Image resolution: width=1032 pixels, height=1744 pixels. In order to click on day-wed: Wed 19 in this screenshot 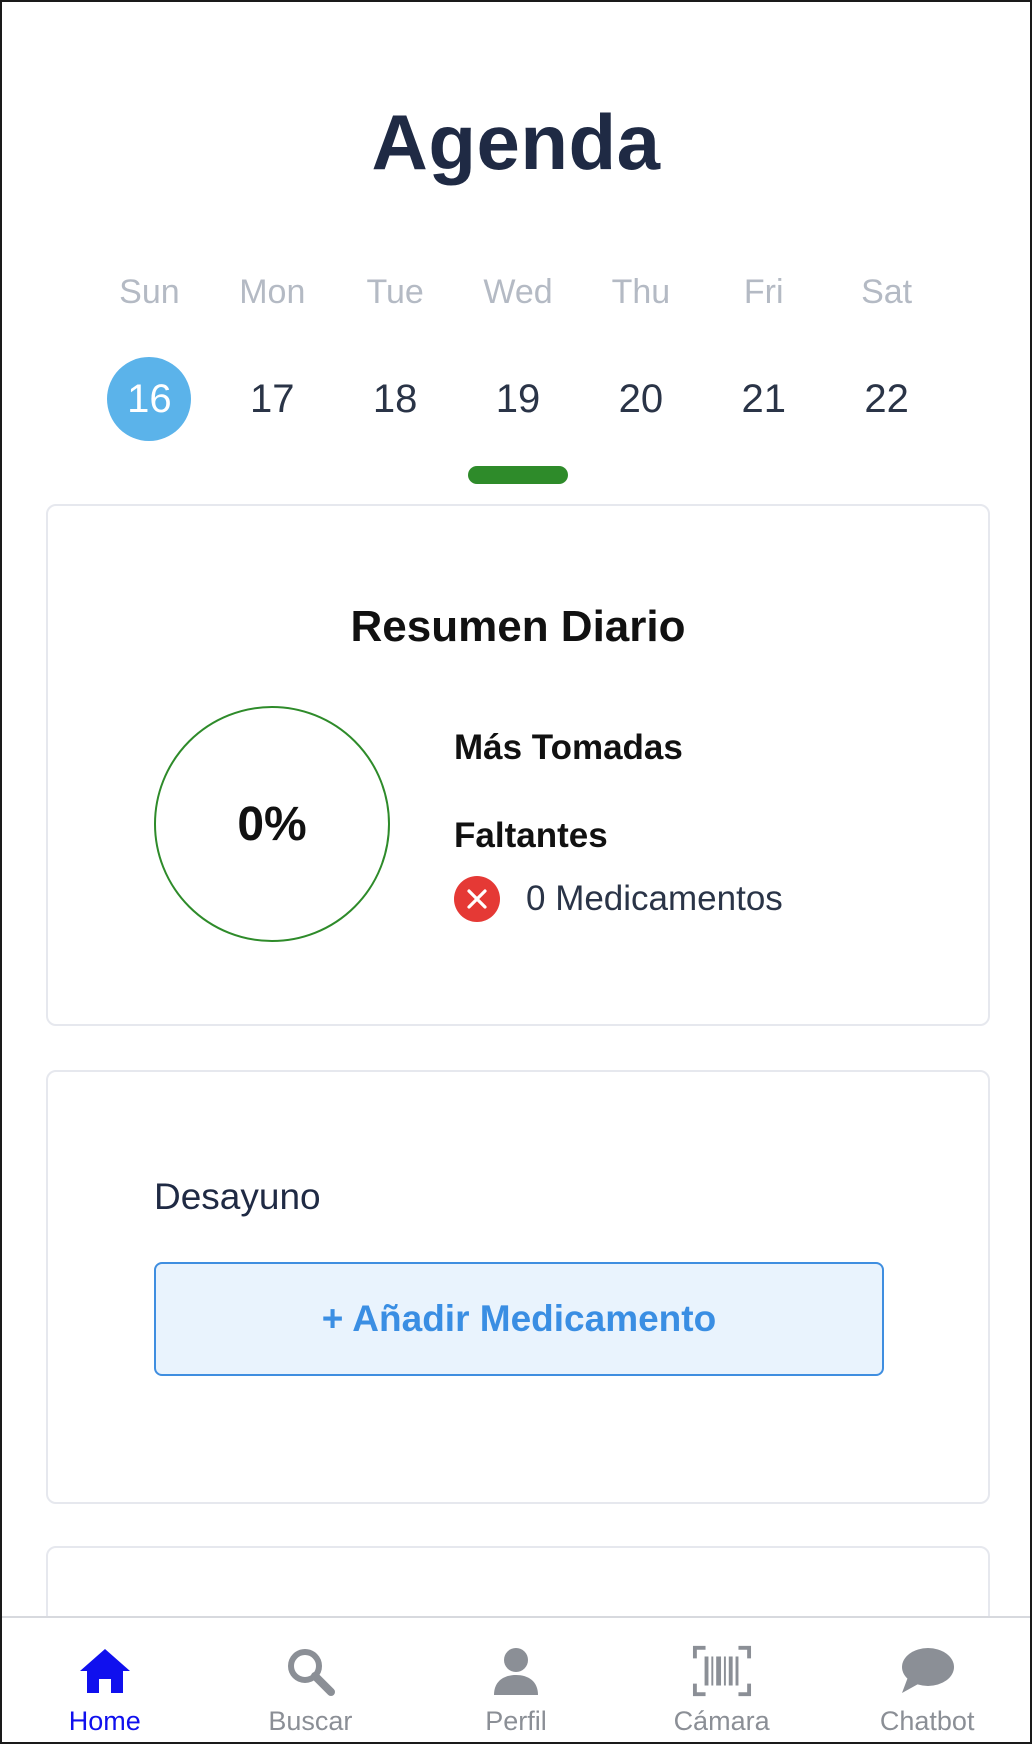, I will do `click(518, 354)`.